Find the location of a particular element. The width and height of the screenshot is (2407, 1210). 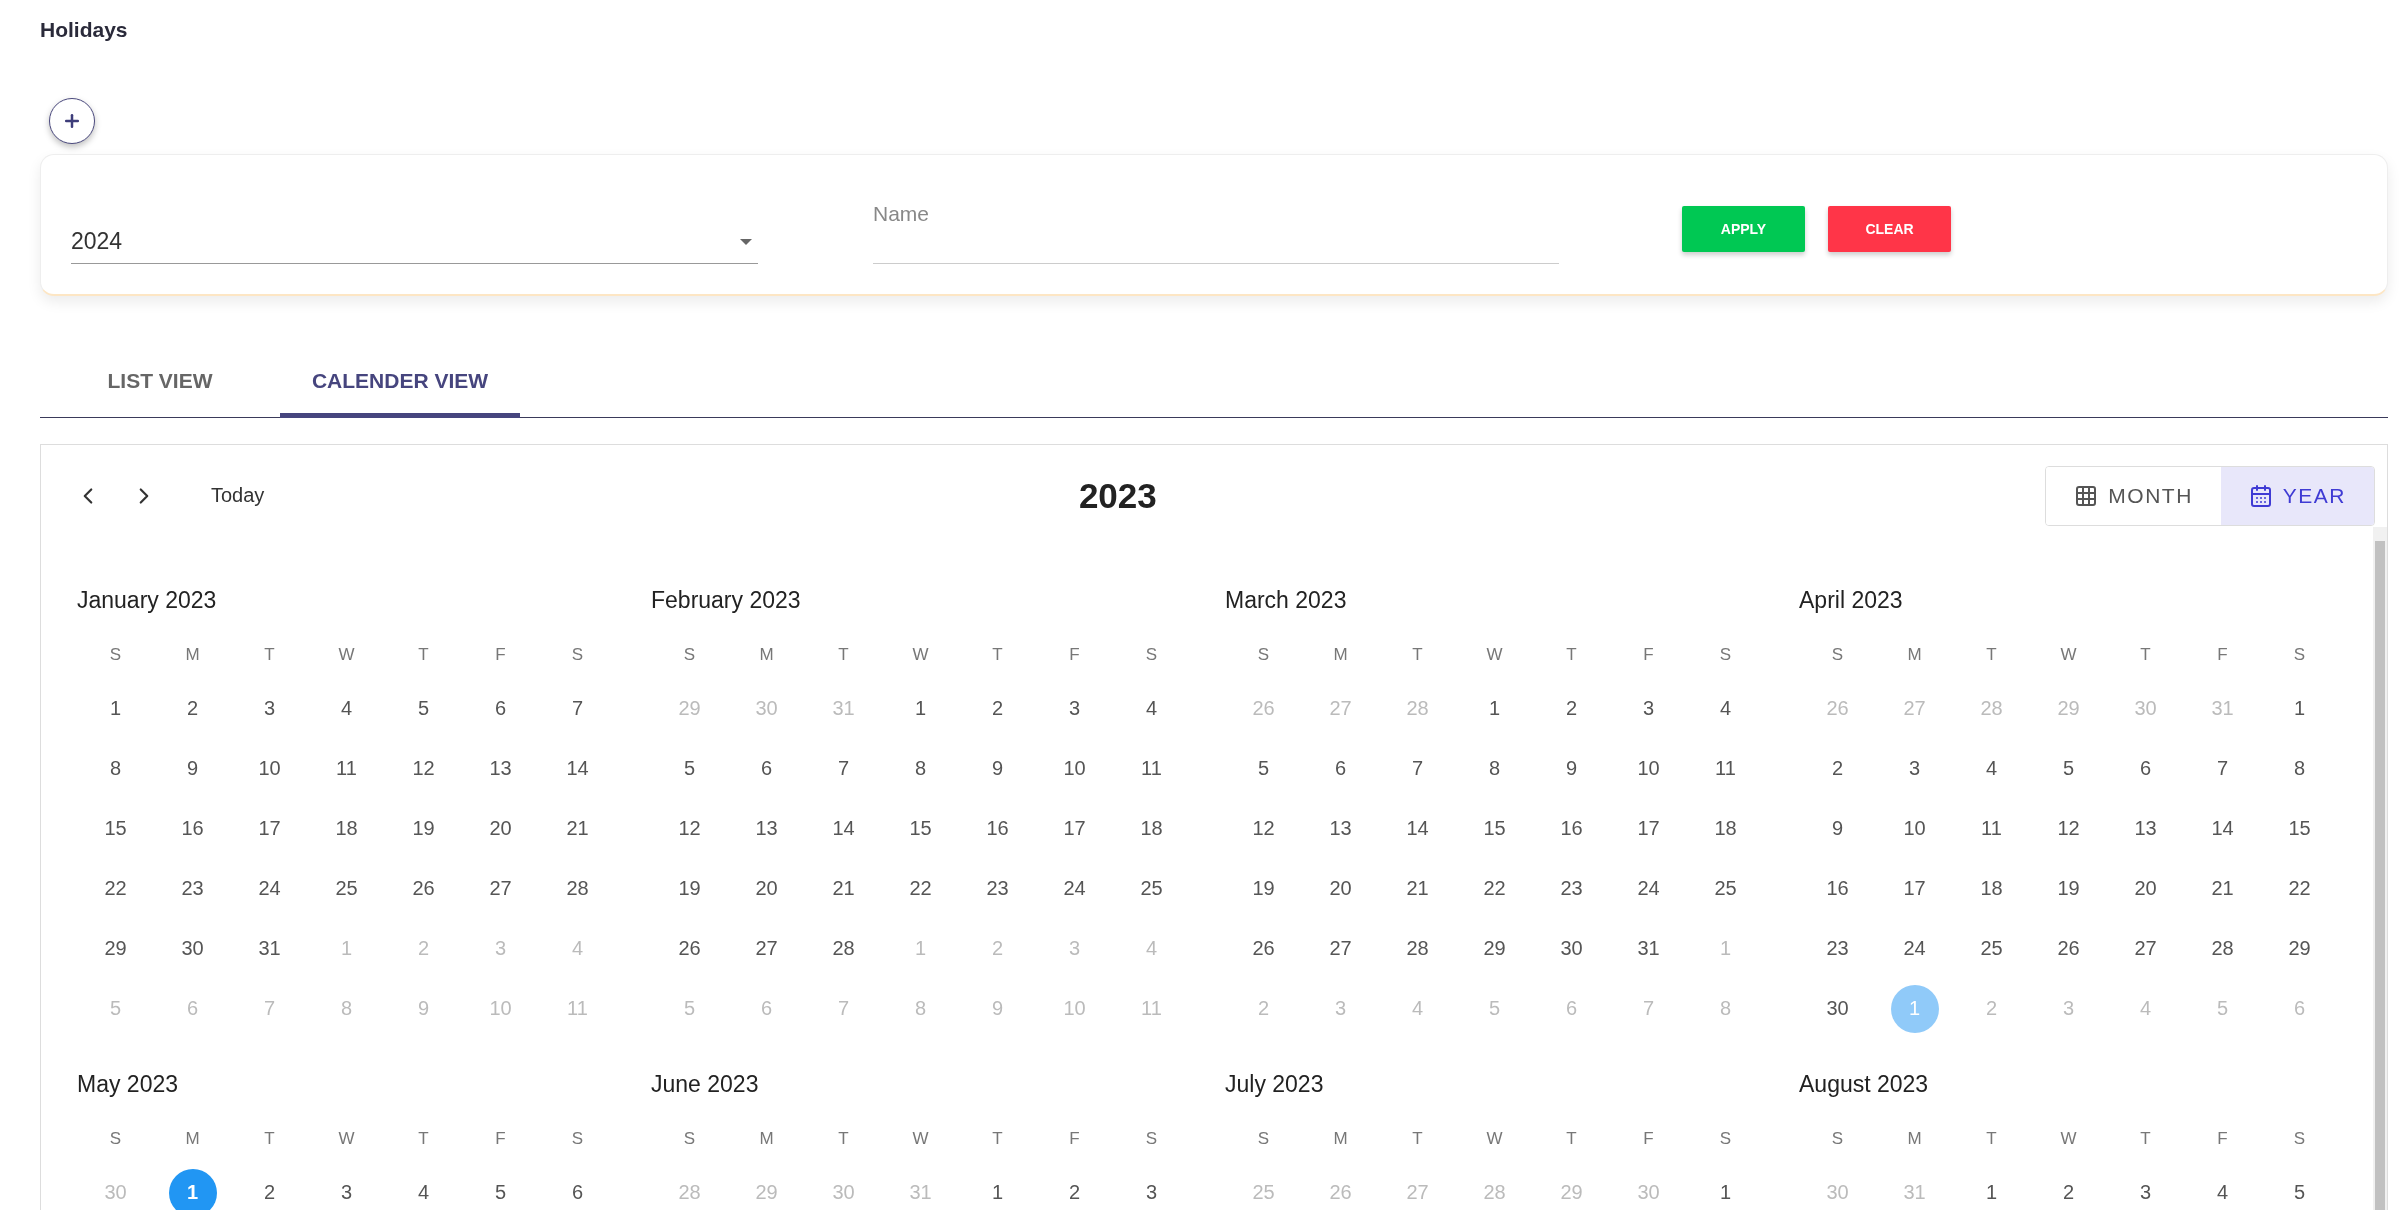

name-field: Name is located at coordinates (1216, 229).